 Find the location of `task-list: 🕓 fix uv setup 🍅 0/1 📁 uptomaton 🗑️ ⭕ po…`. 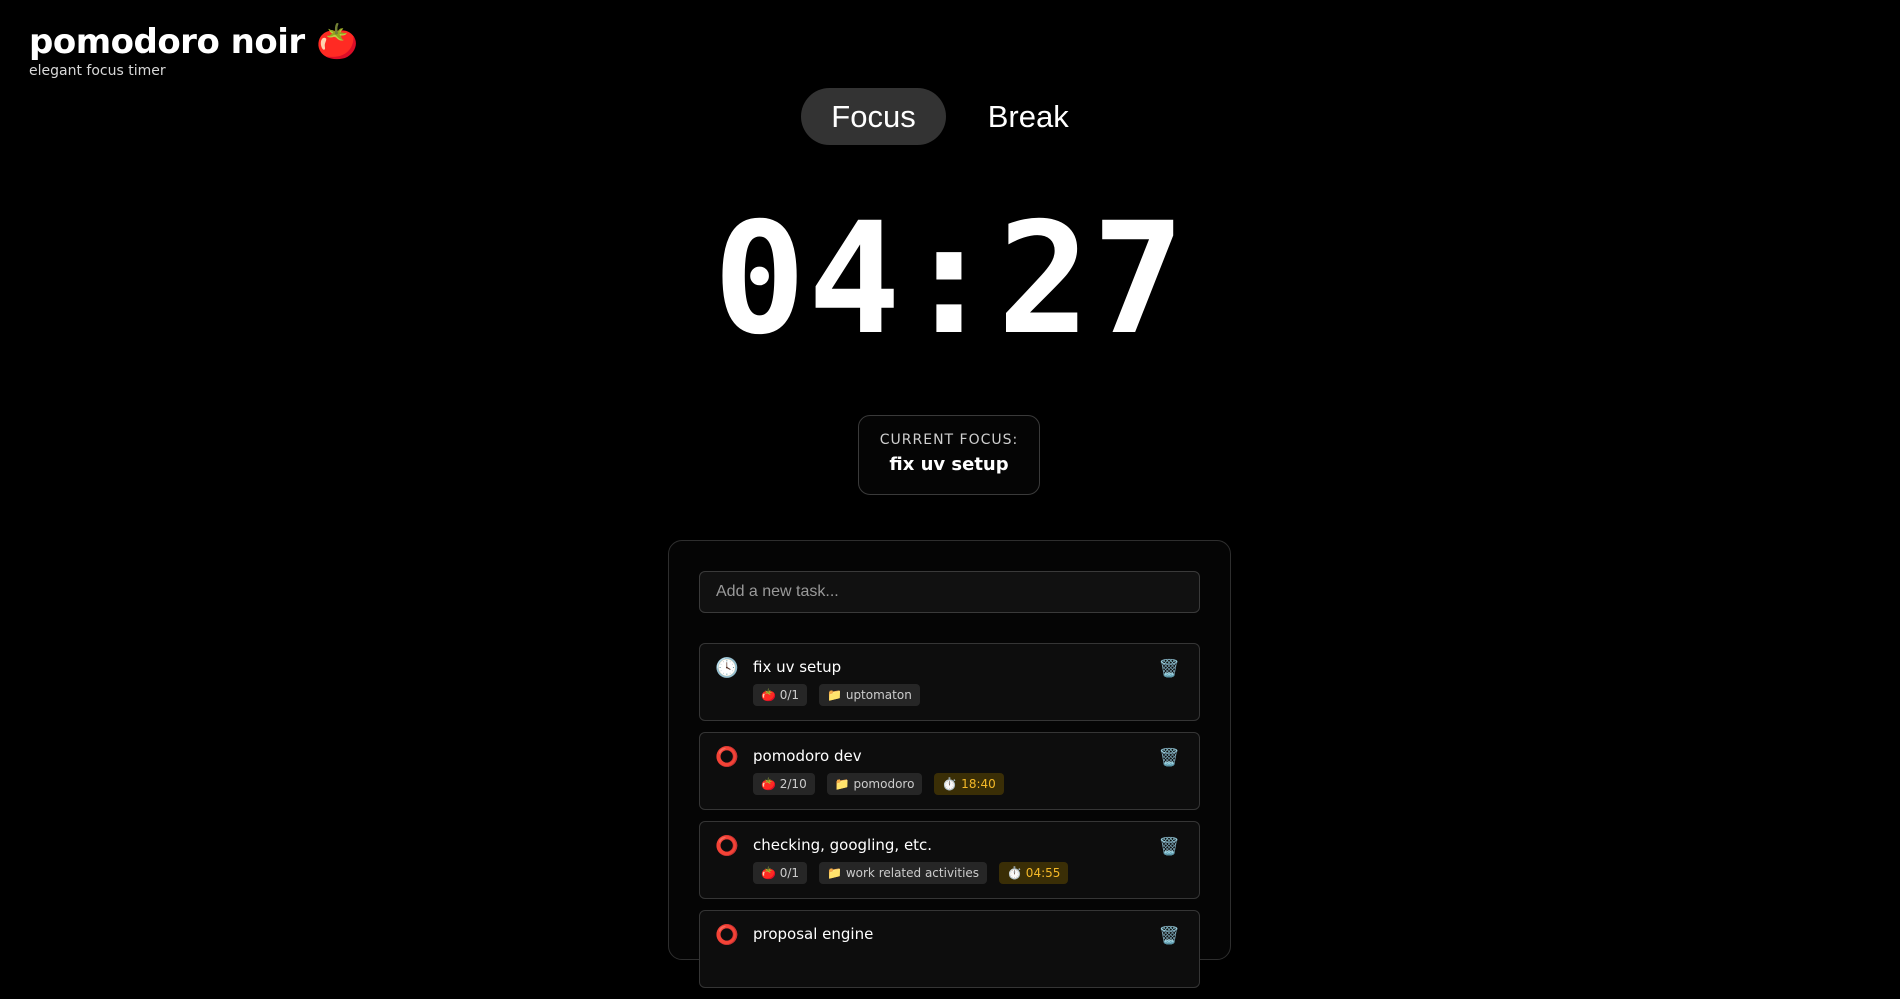

task-list: 🕓 fix uv setup 🍅 0/1 📁 uptomaton 🗑️ ⭕ po… is located at coordinates (949, 821).